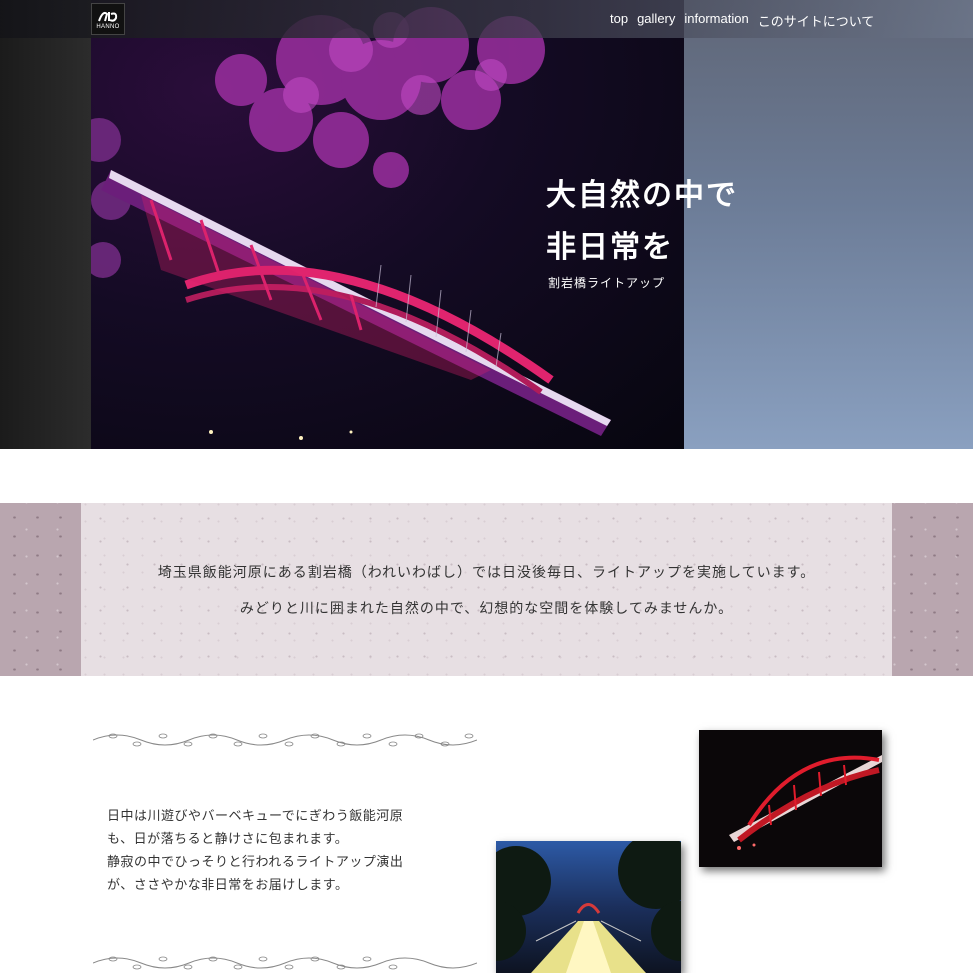 The height and width of the screenshot is (973, 973). What do you see at coordinates (255, 862) in the screenshot?
I see `description-line3: 静寂の中でひっそりと行われるライトアップ演出` at bounding box center [255, 862].